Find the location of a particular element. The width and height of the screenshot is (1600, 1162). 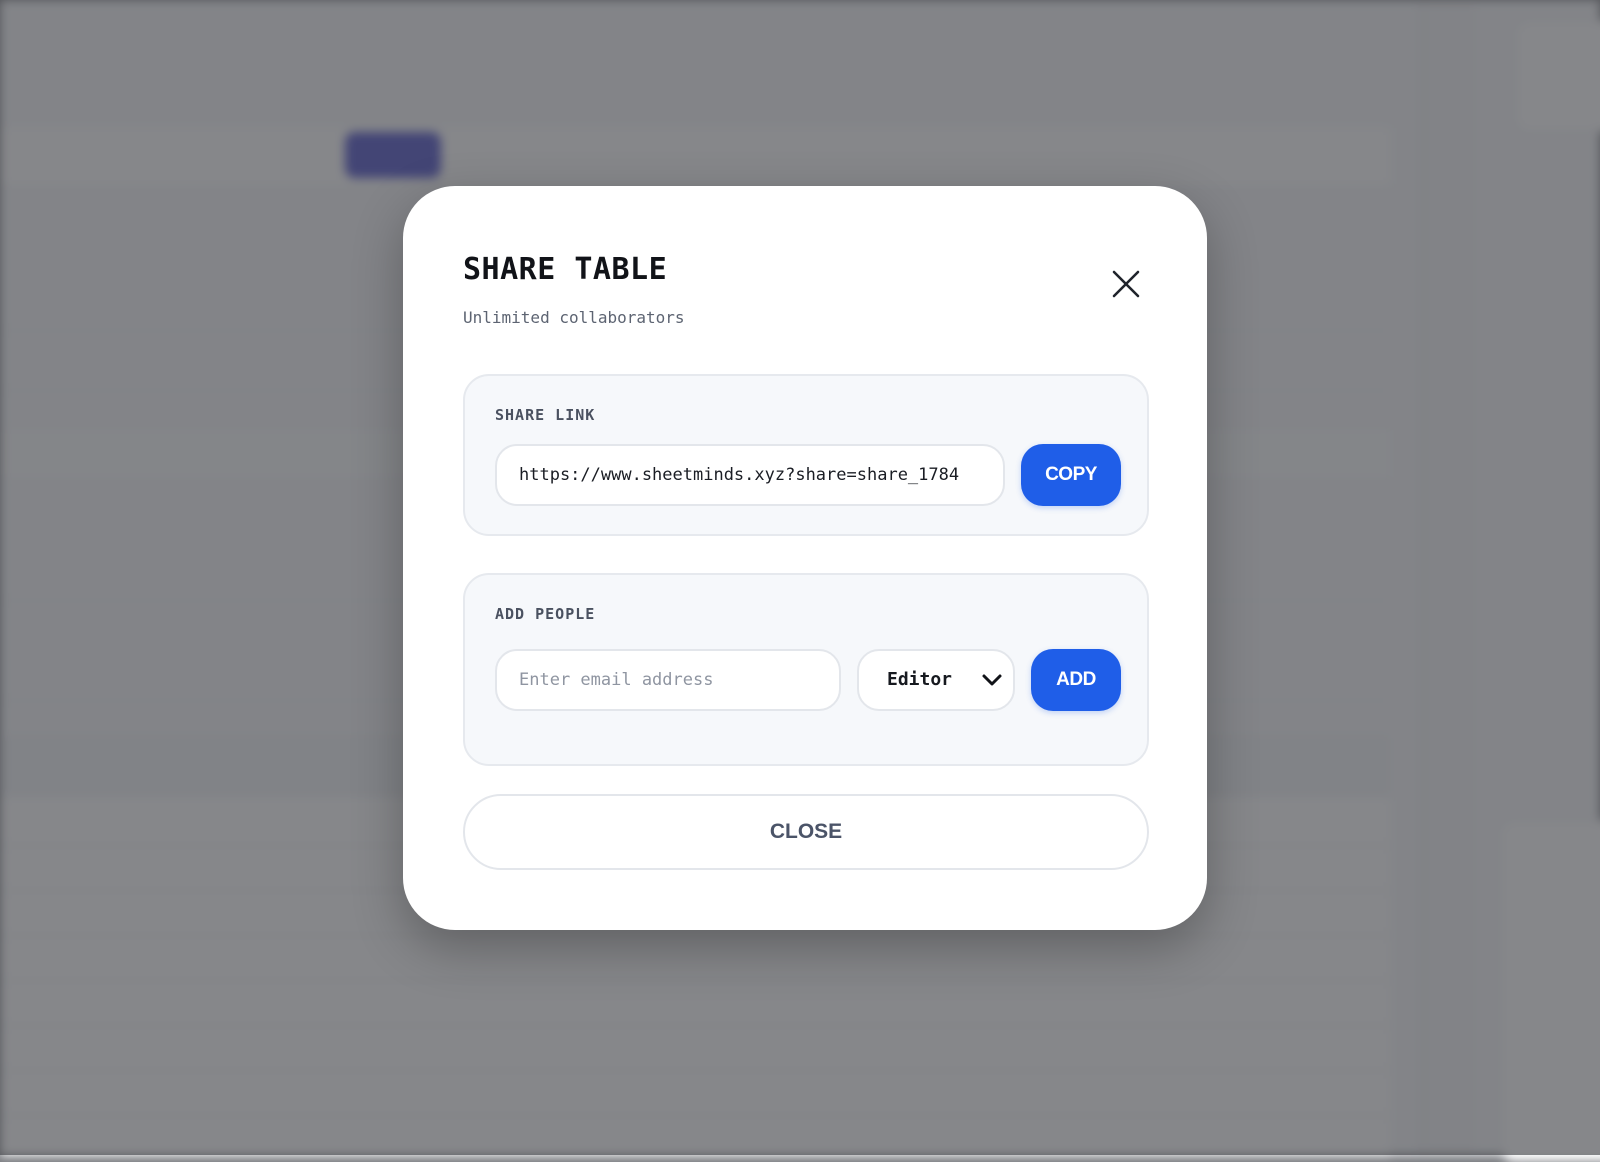

add-person-button: ADD is located at coordinates (1076, 680).